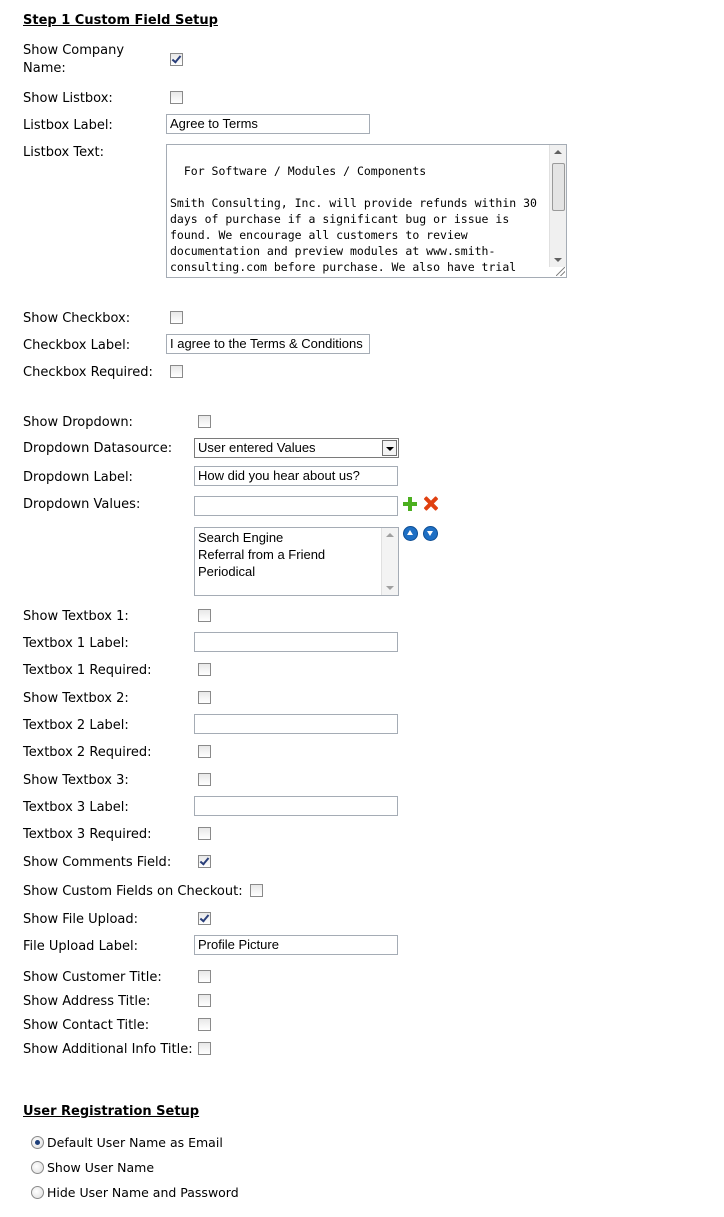 This screenshot has height=1217, width=724. I want to click on show-dropdown-checkbox, so click(204, 421).